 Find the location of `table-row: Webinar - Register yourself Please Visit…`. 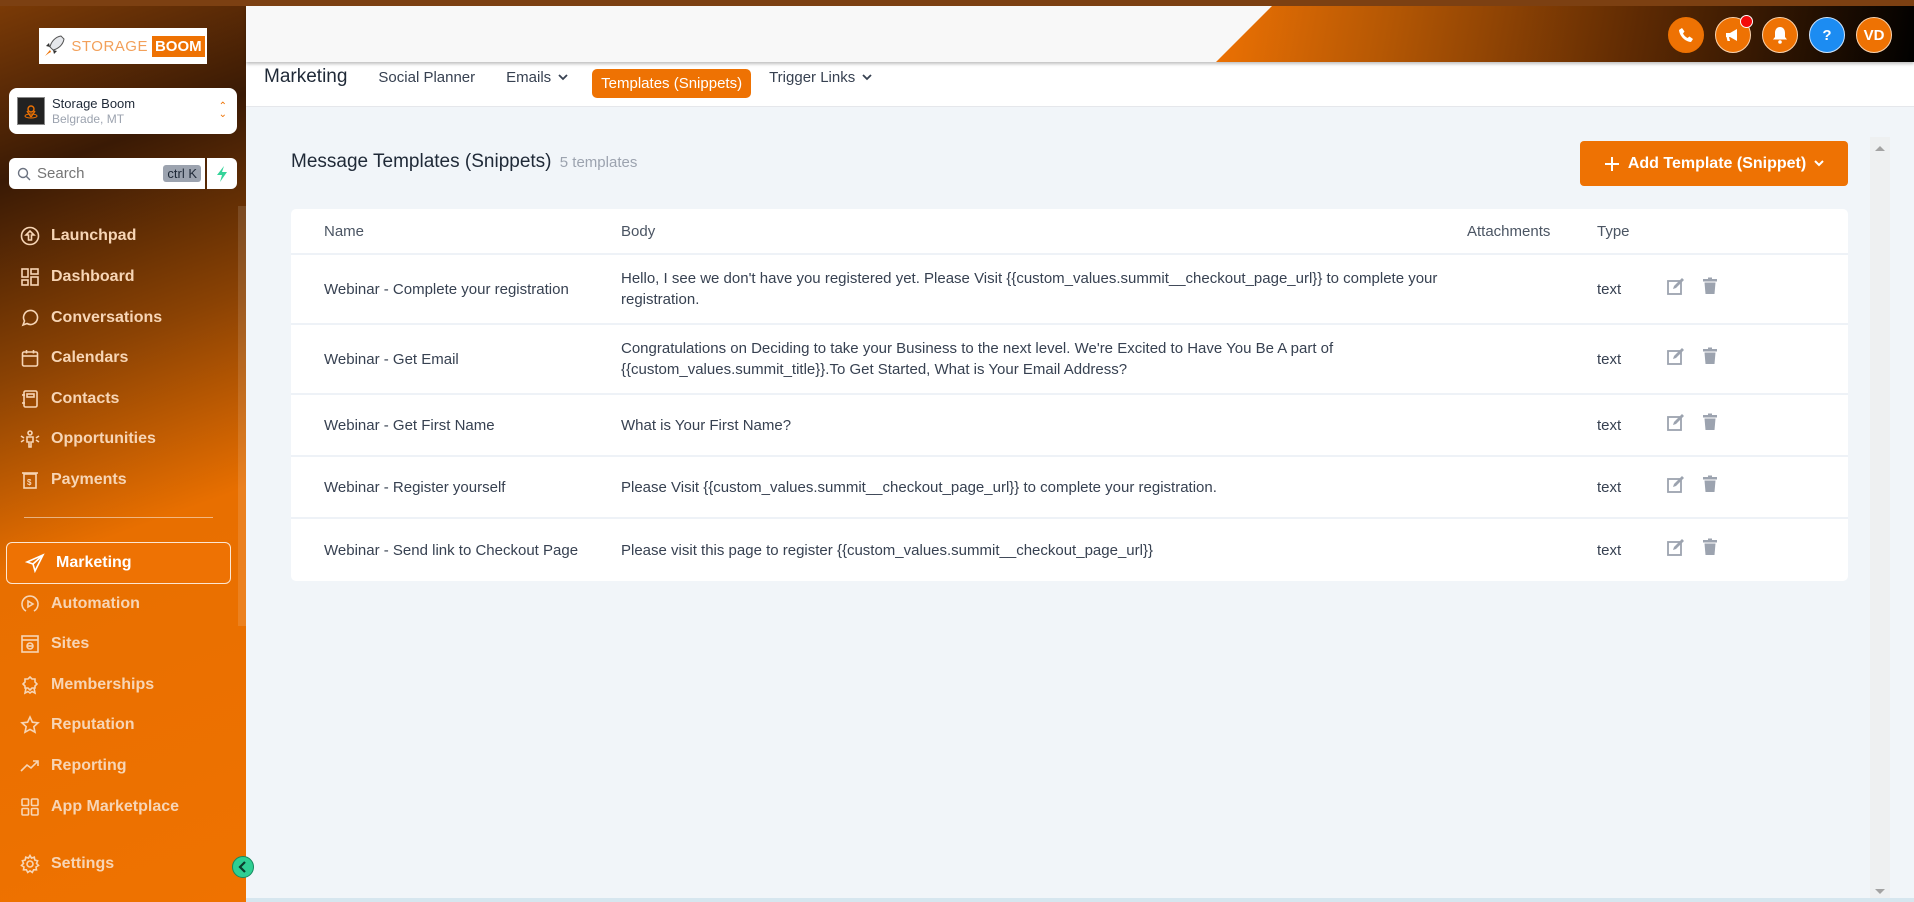

table-row: Webinar - Register yourself Please Visit… is located at coordinates (1069, 488).